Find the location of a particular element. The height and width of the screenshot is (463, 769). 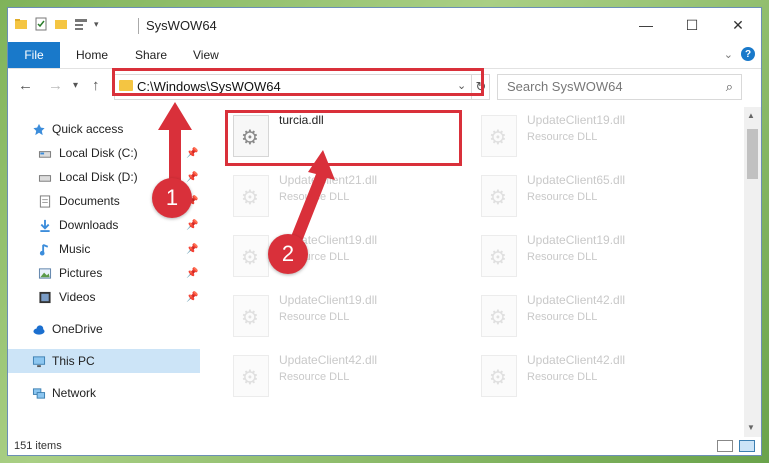

music-icon is located at coordinates (44, 249).